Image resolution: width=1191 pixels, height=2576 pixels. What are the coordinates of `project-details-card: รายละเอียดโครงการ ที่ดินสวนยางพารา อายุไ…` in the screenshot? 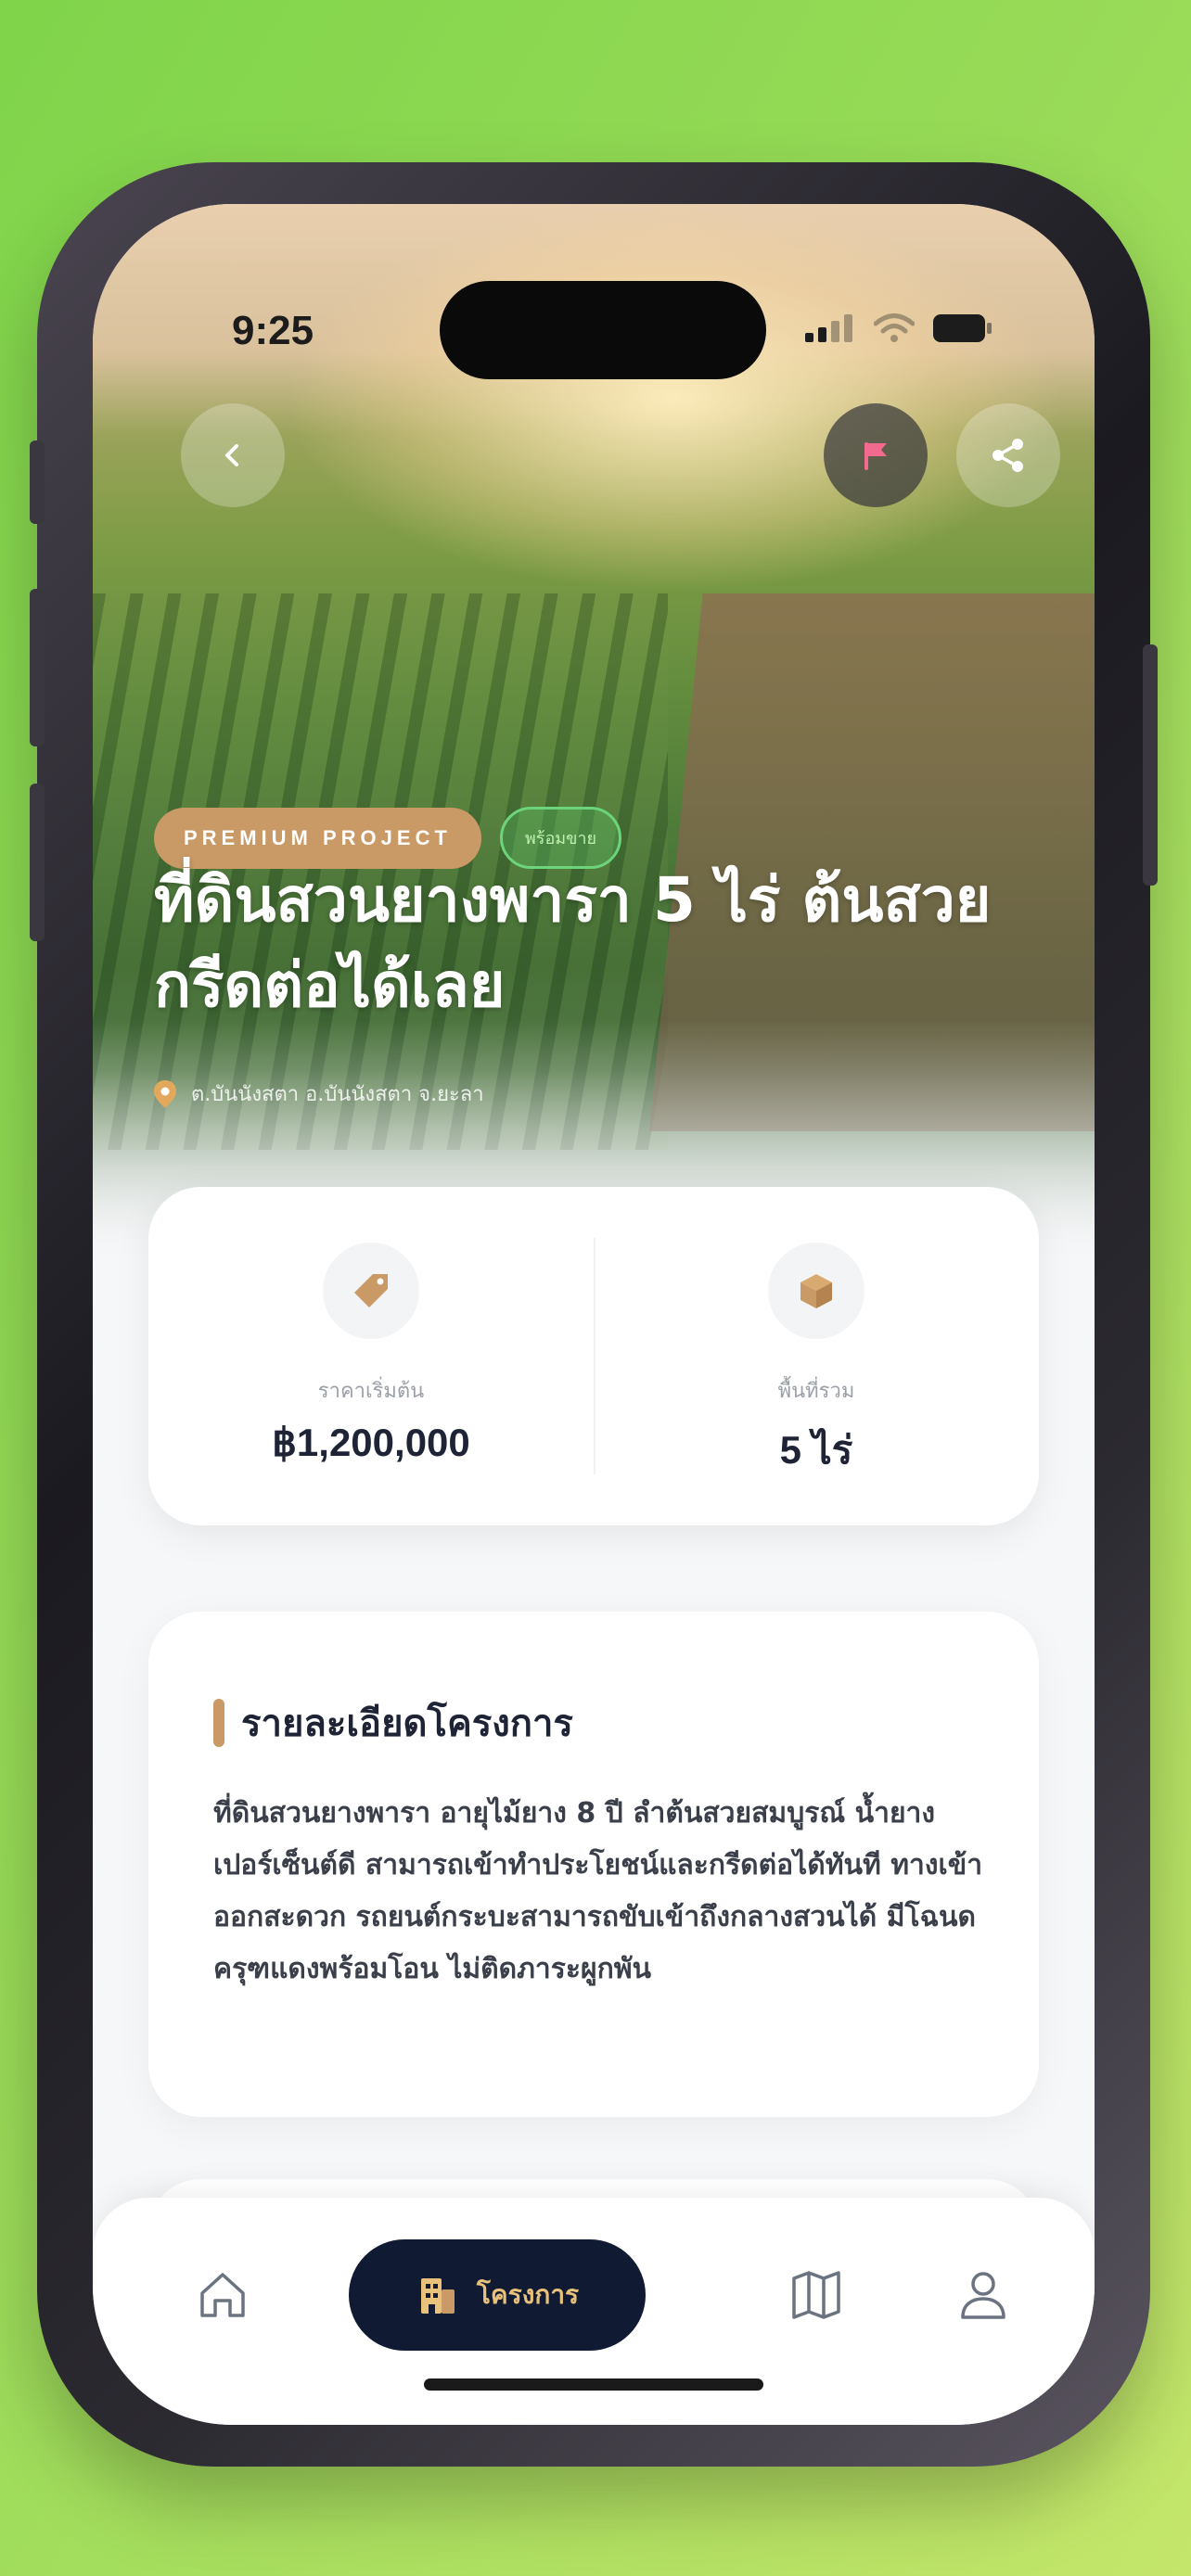 It's located at (593, 1865).